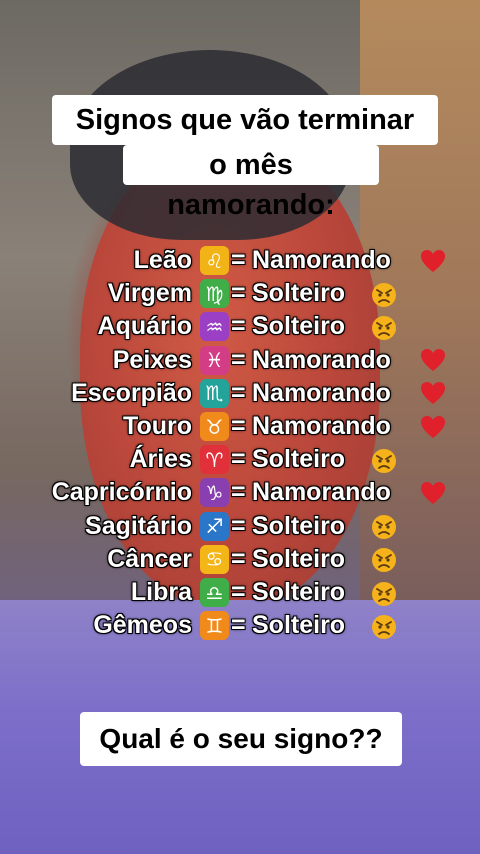 The height and width of the screenshot is (854, 480). I want to click on sign-name: Virgem, so click(149, 293).